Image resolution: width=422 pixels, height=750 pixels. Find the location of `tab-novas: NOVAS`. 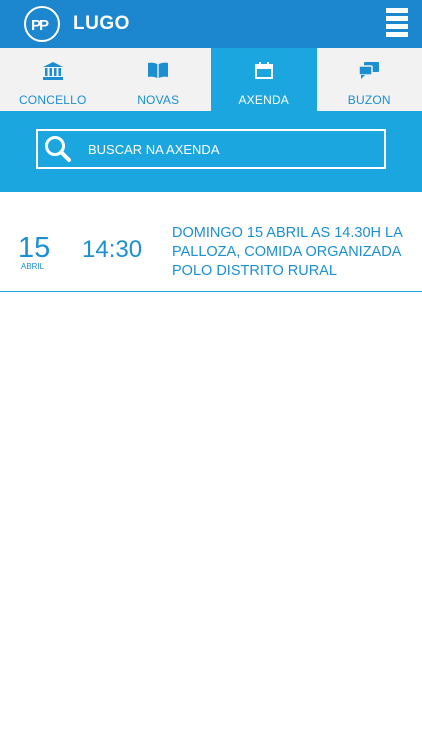

tab-novas: NOVAS is located at coordinates (159, 79).